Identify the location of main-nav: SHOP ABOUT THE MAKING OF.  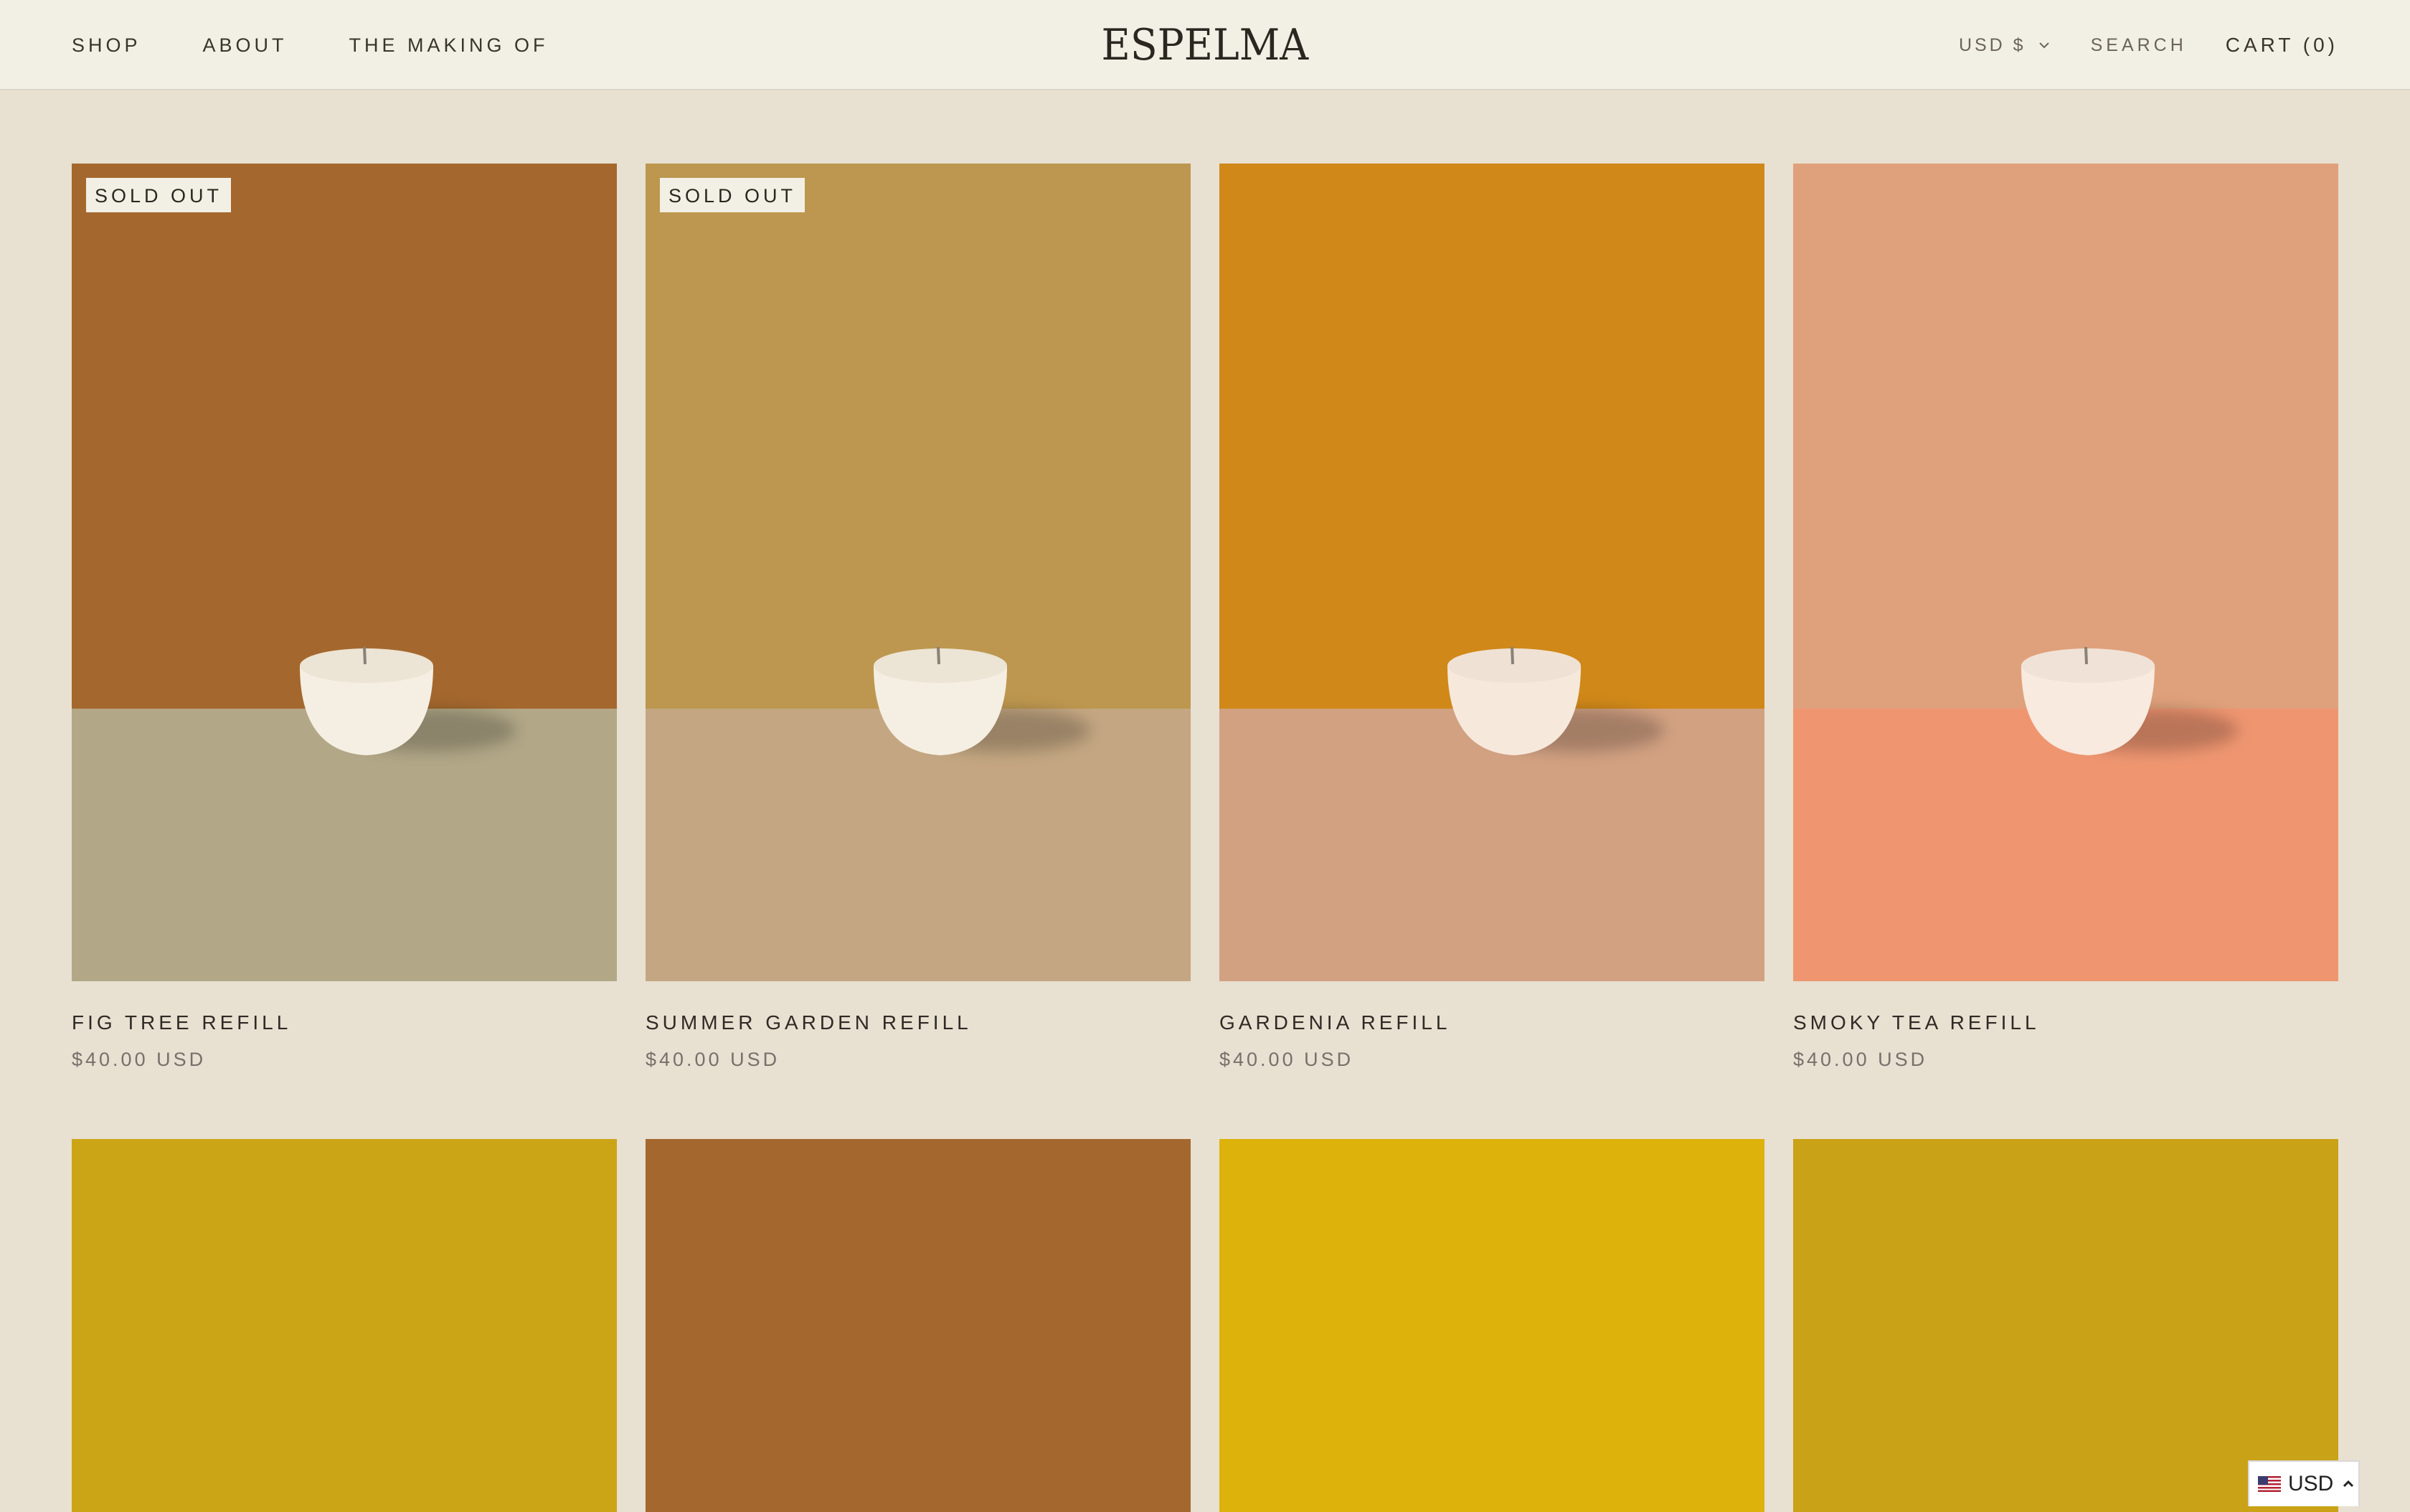
(310, 45).